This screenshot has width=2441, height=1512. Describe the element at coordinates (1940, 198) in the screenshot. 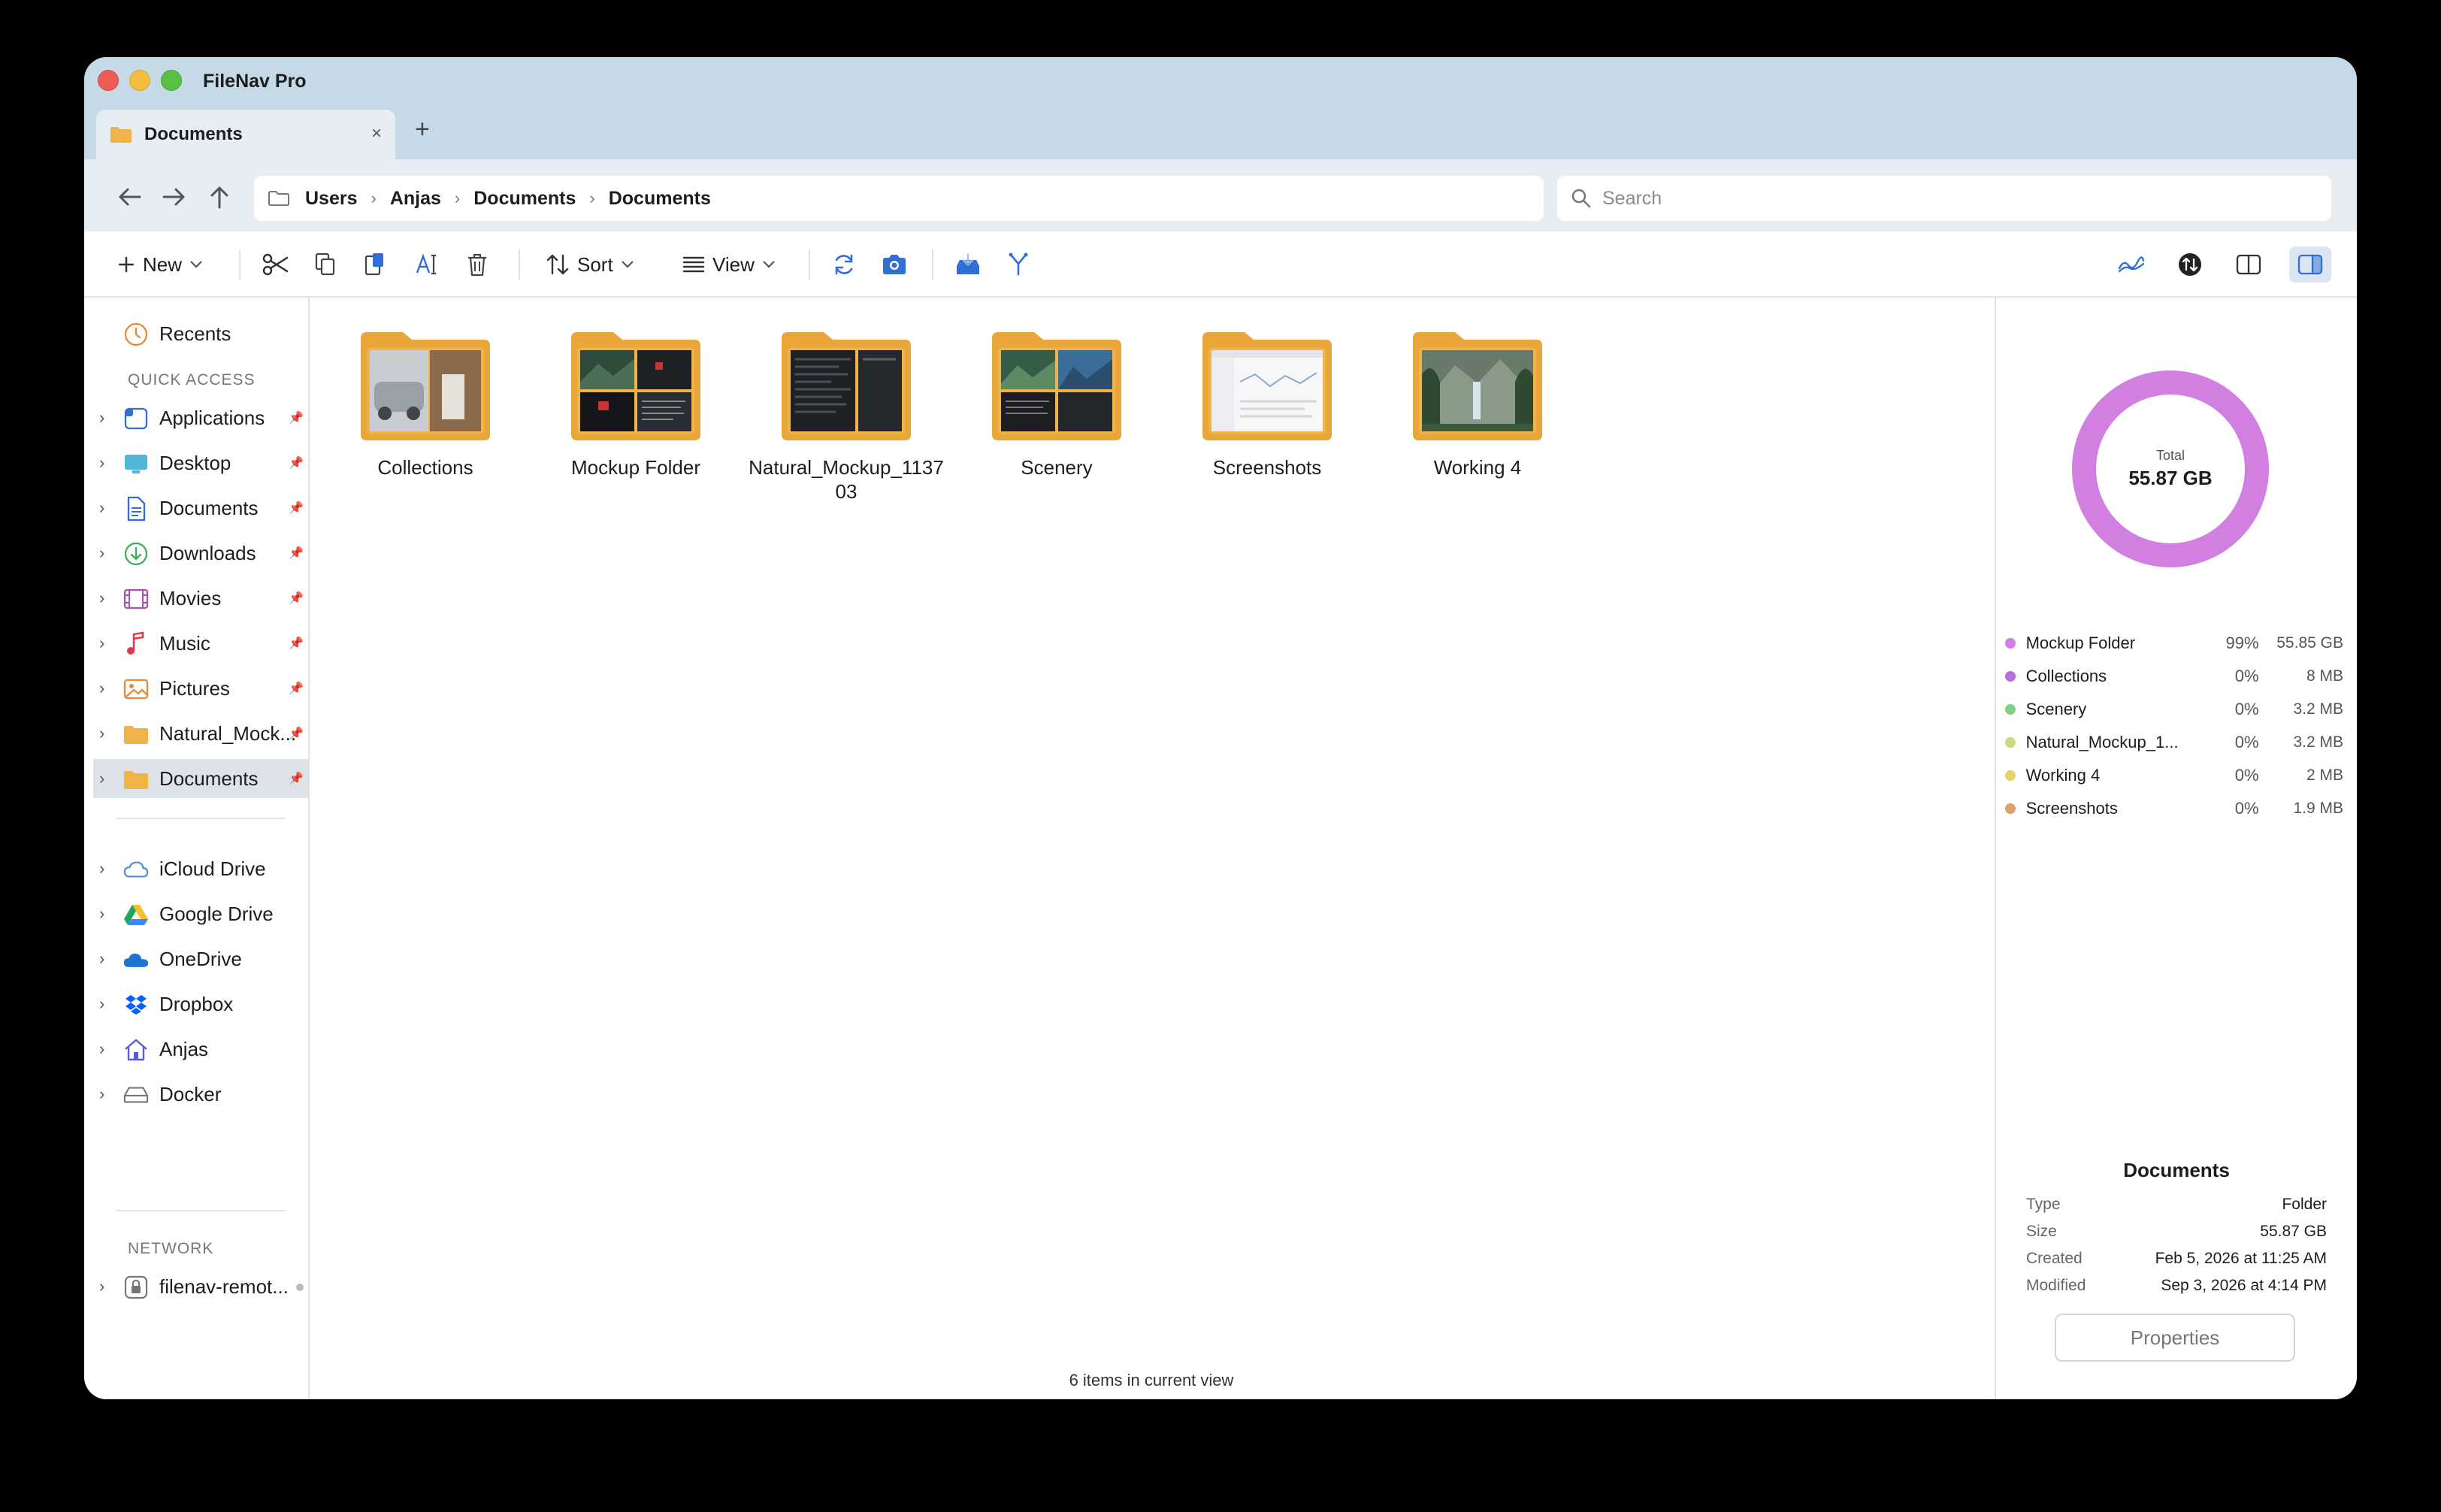

I see `search-input` at that location.